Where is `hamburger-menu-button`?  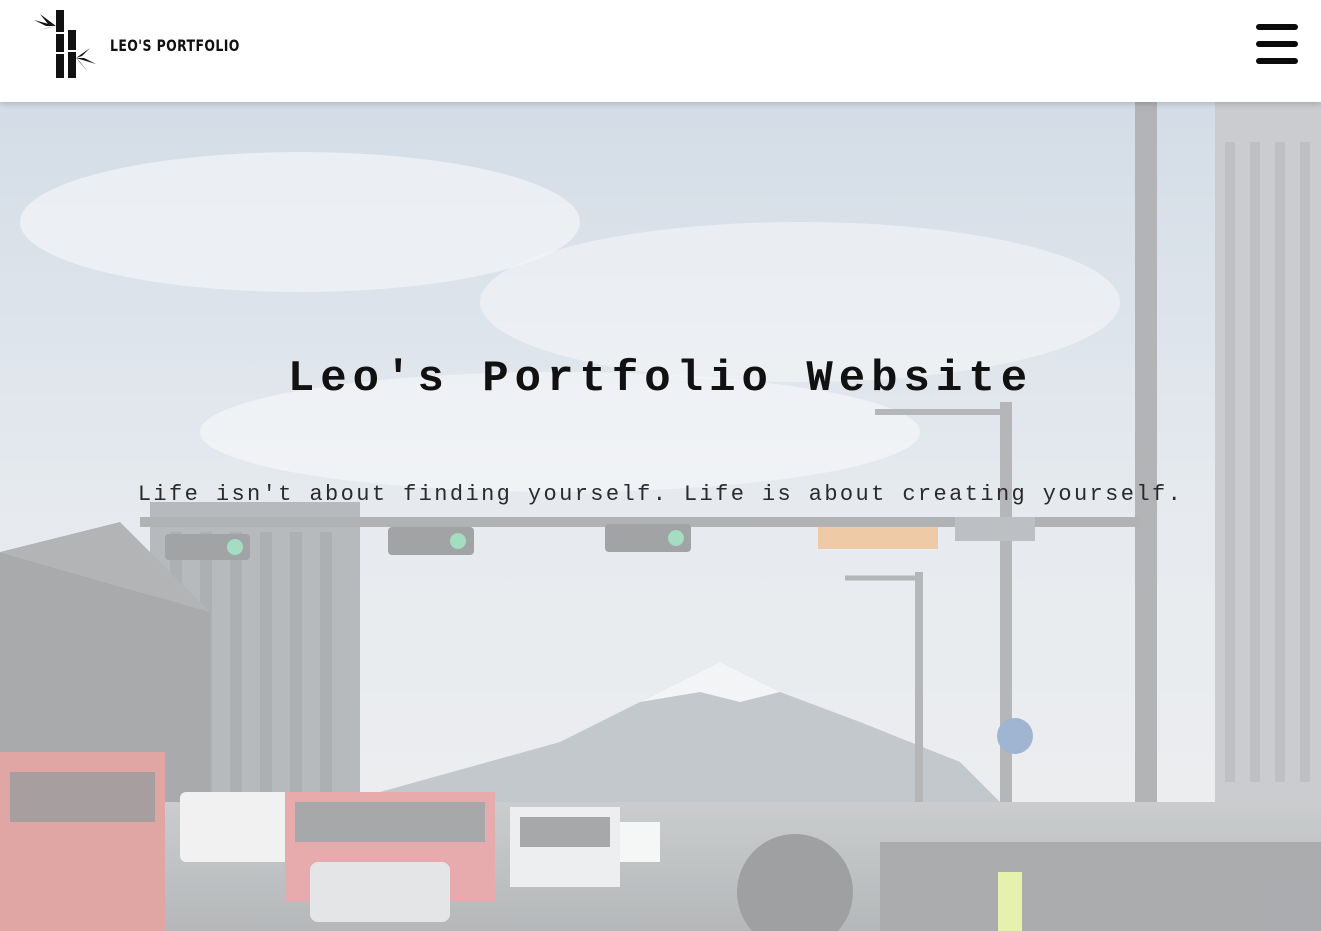 hamburger-menu-button is located at coordinates (1277, 44).